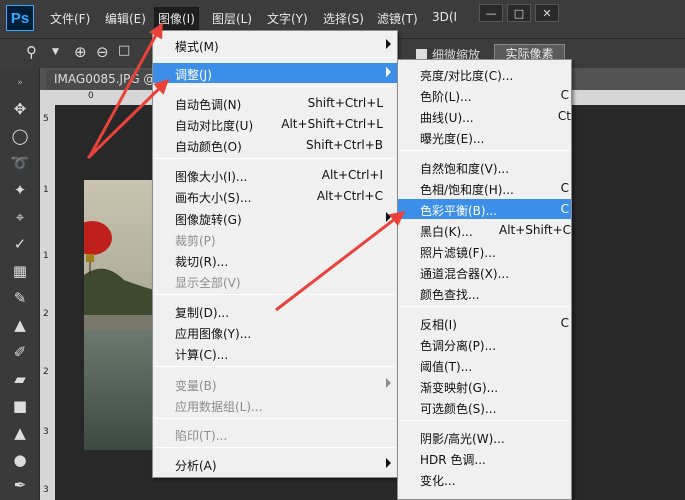 This screenshot has width=685, height=500. I want to click on healing-brush-icon: ▦, so click(20, 271).